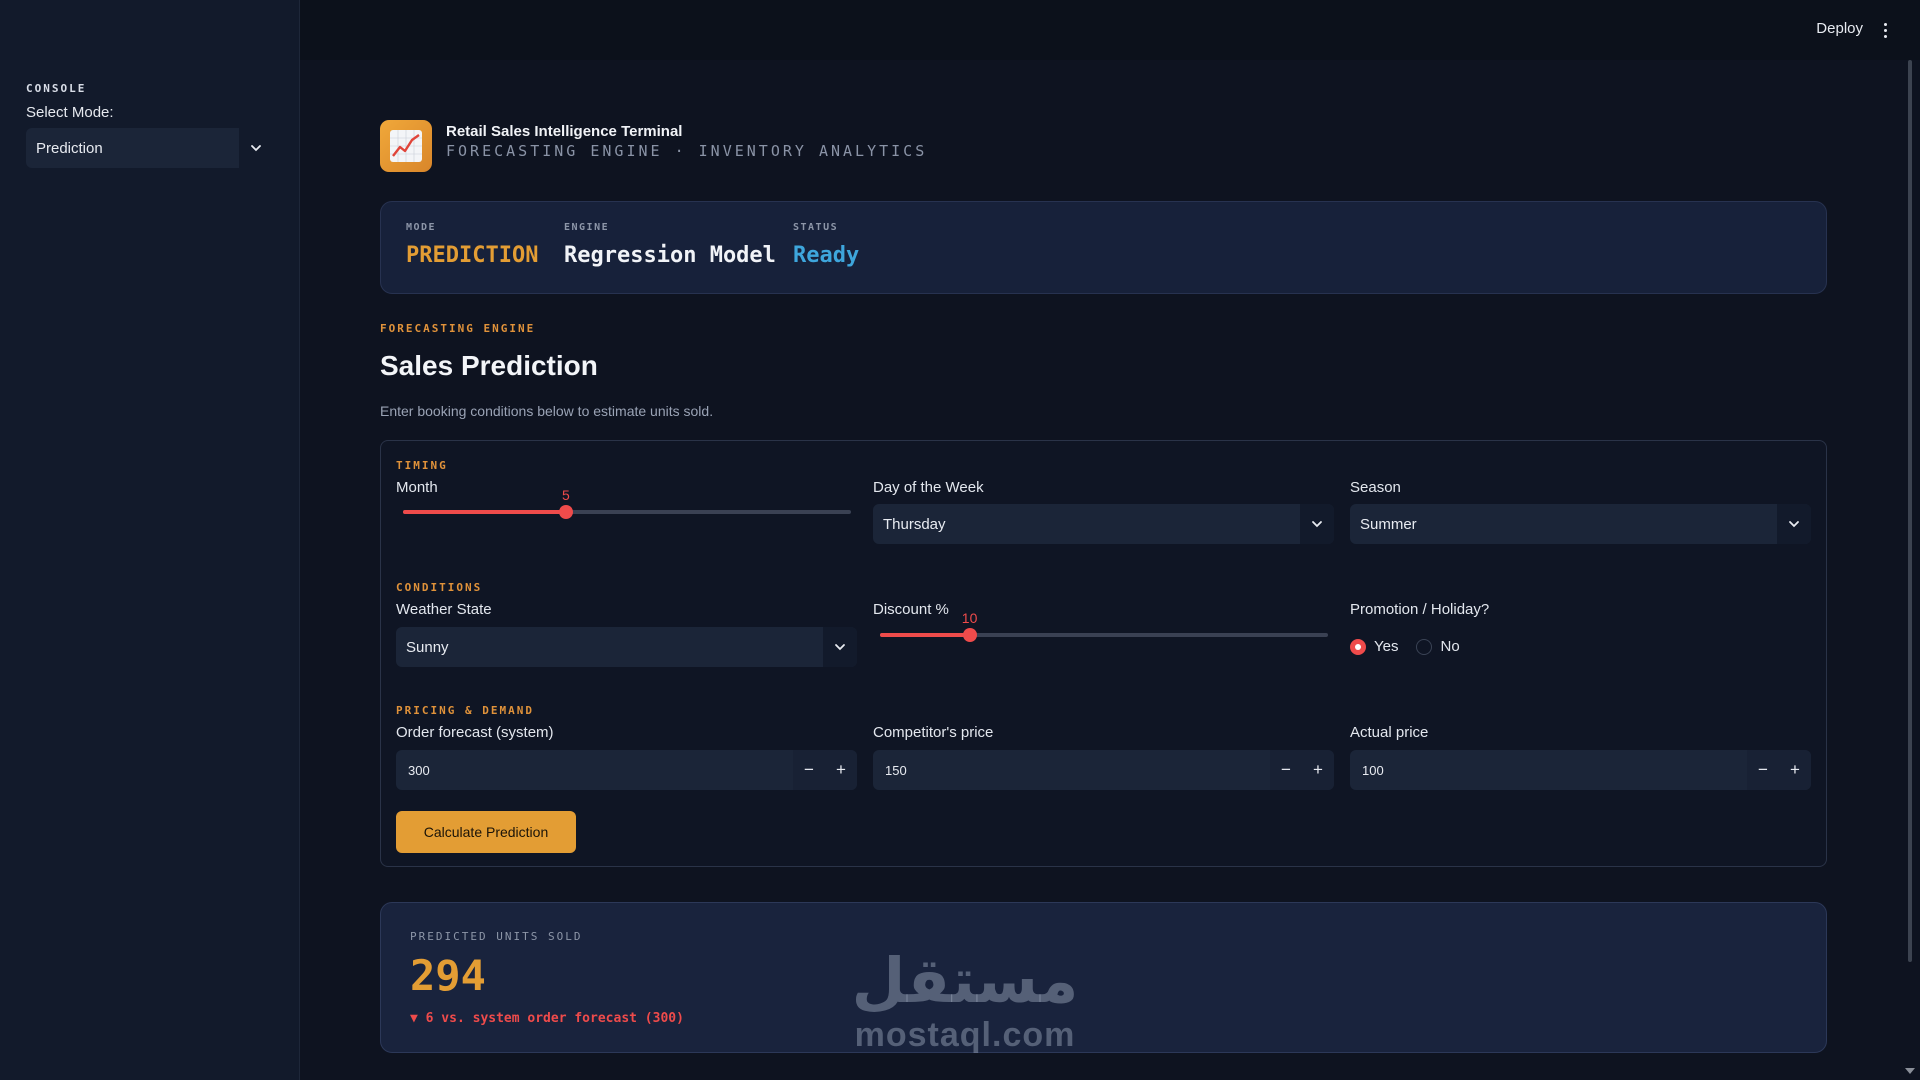 The height and width of the screenshot is (1080, 1920). Describe the element at coordinates (627, 504) in the screenshot. I see `month-slider: 5` at that location.